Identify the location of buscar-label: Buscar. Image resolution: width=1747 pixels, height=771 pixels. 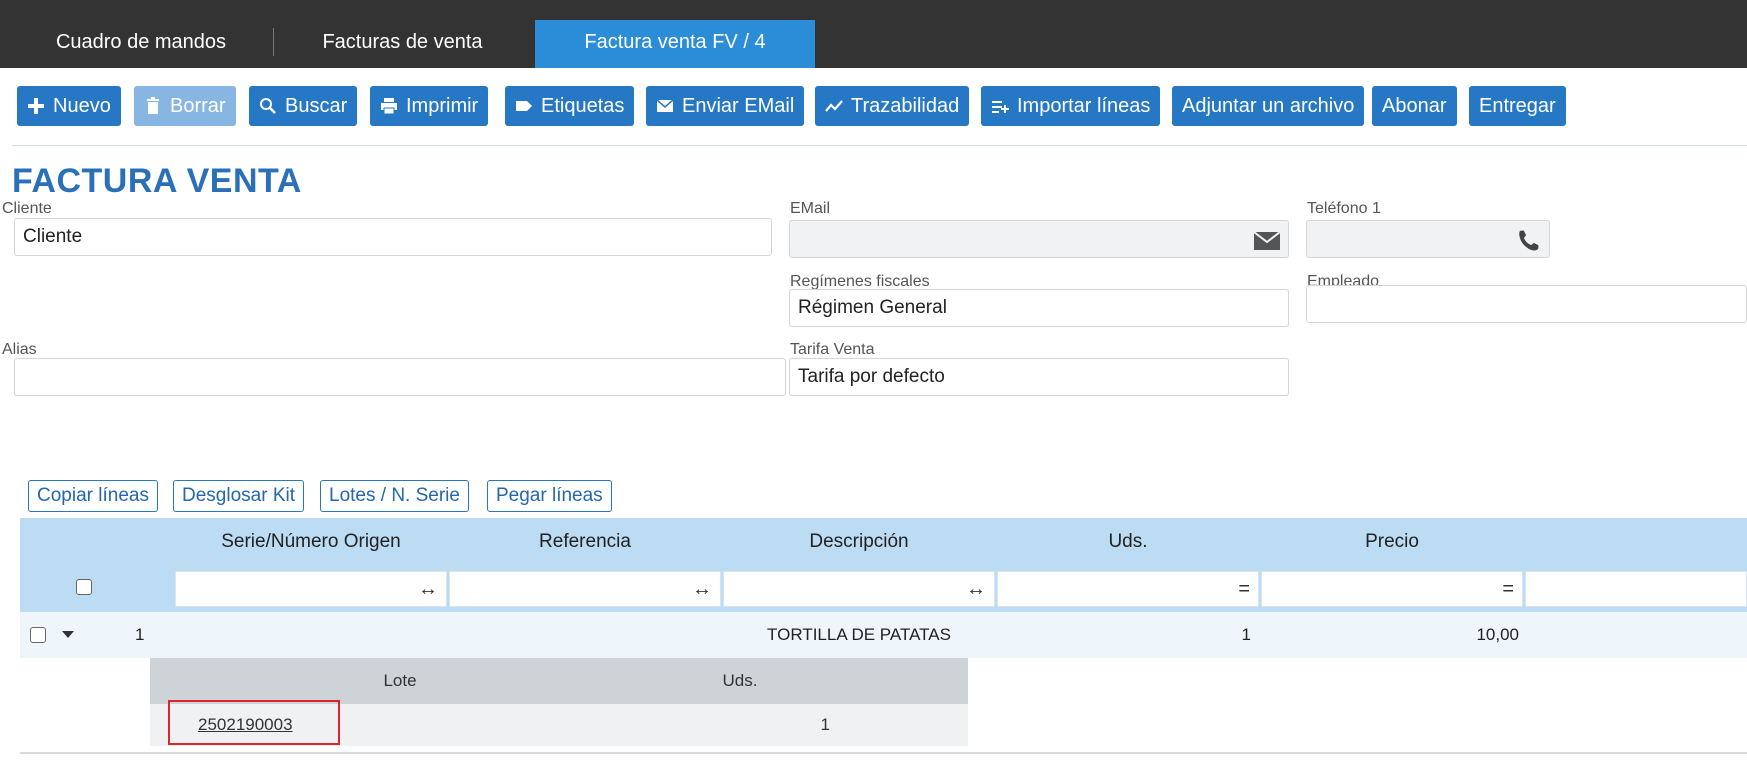
(316, 106).